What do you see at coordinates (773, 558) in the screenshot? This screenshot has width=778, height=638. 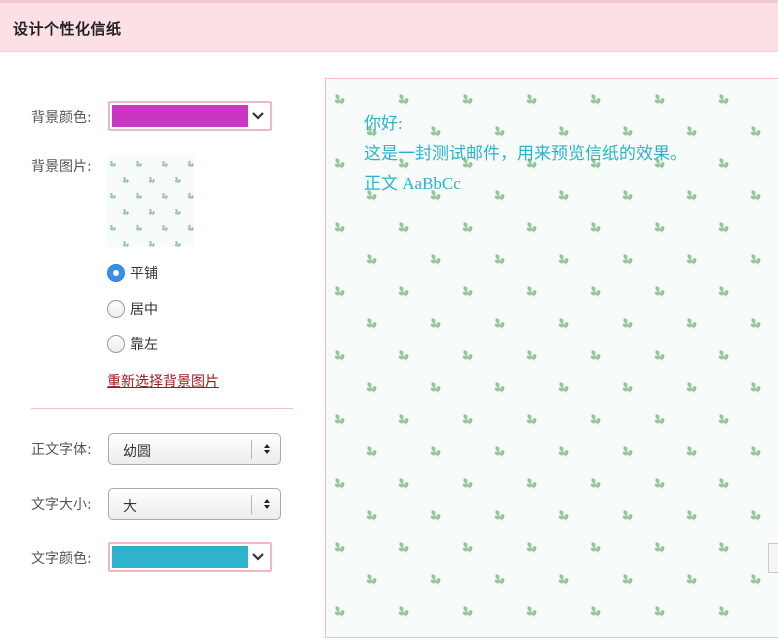 I see `side-scroll-widget` at bounding box center [773, 558].